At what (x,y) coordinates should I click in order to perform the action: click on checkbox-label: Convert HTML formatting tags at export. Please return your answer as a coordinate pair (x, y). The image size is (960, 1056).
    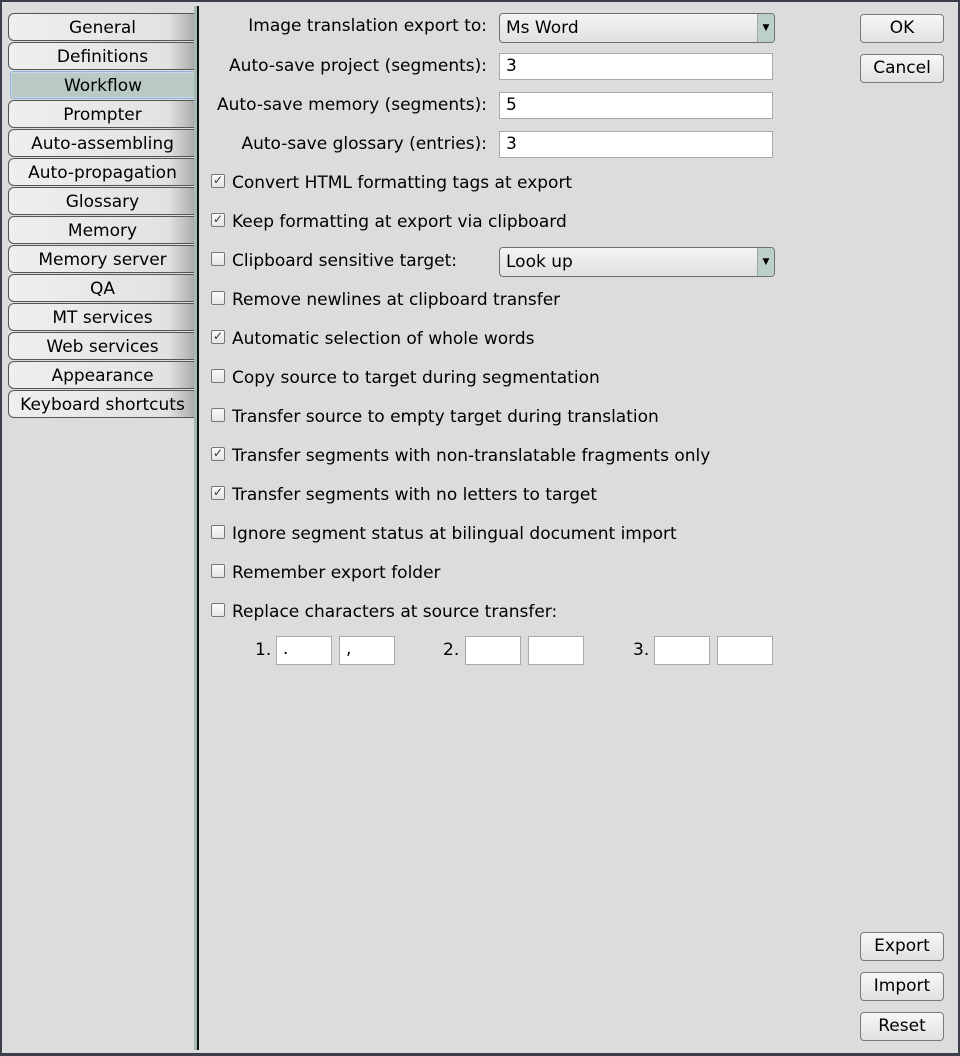
    Looking at the image, I should click on (402, 183).